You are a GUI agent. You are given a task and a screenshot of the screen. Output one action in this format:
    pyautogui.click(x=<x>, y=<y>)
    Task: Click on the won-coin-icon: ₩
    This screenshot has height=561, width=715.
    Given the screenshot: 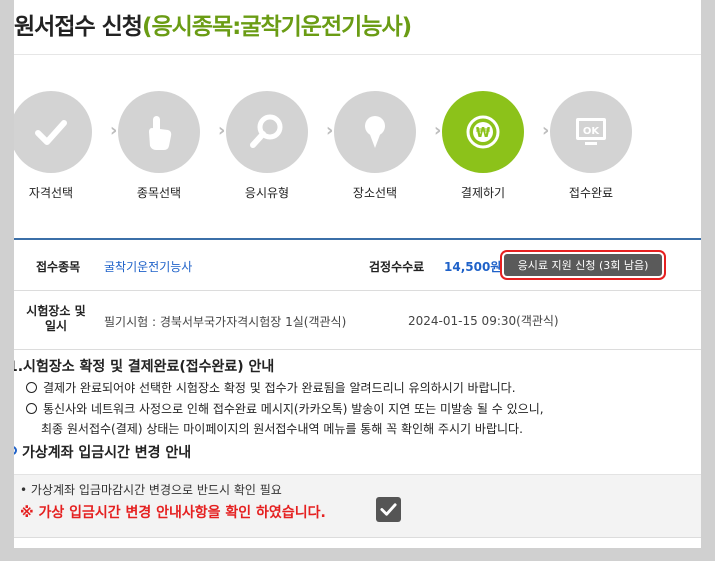 What is the action you would take?
    pyautogui.click(x=483, y=132)
    